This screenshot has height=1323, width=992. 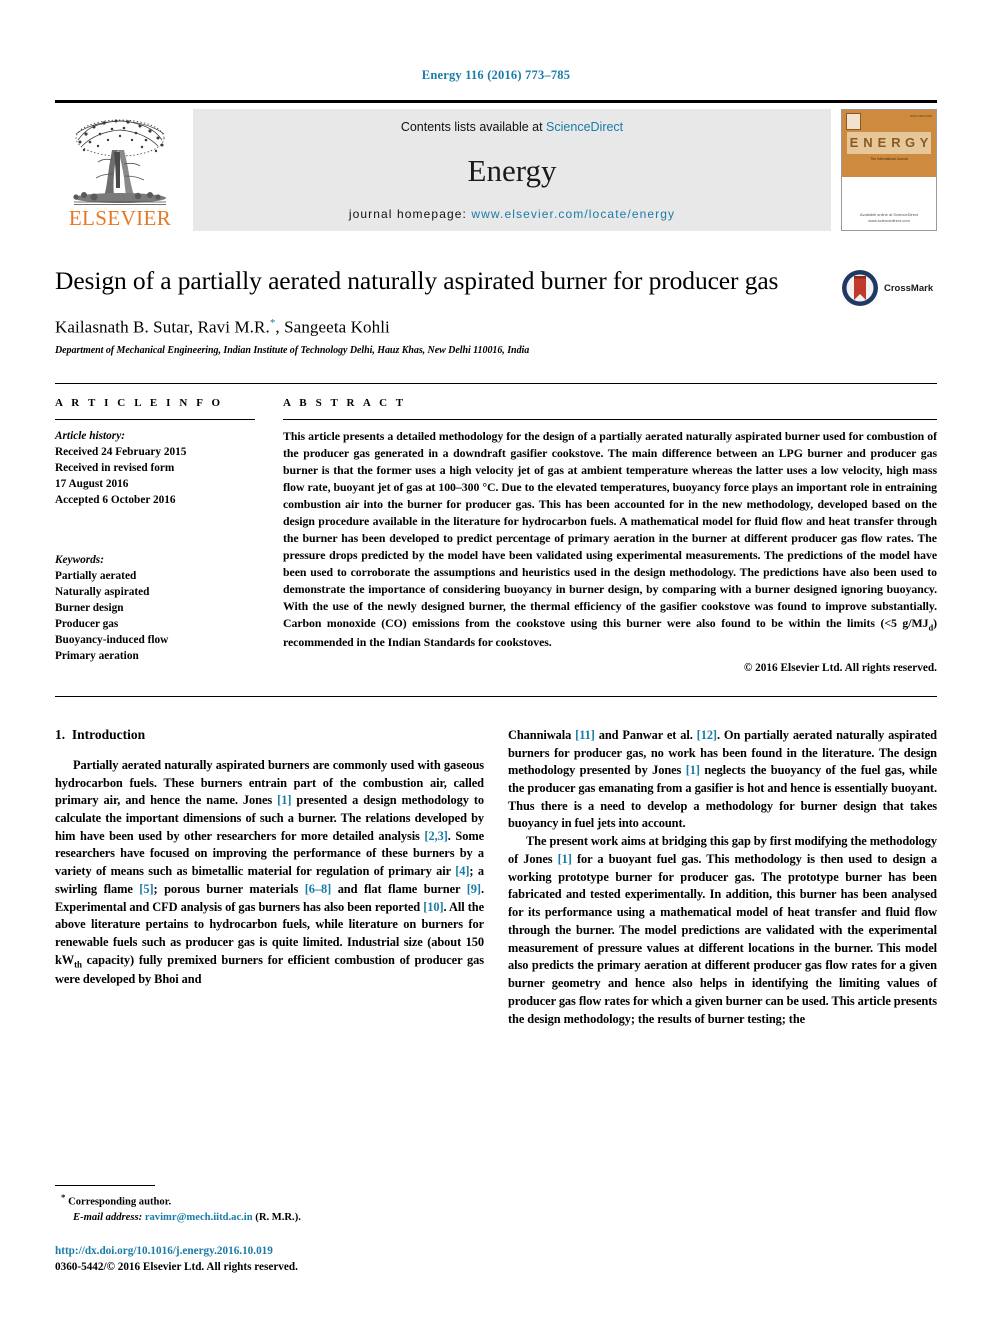 What do you see at coordinates (162, 327) in the screenshot?
I see `authors-main: Kailasnath B. Sutar, Ravi M.R.` at bounding box center [162, 327].